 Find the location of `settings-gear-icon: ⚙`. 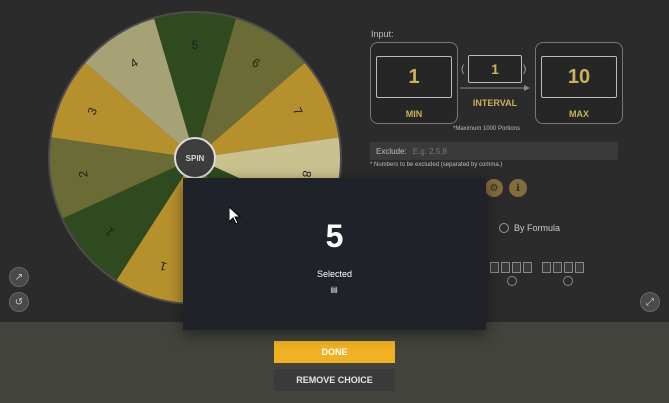

settings-gear-icon: ⚙ is located at coordinates (494, 188).